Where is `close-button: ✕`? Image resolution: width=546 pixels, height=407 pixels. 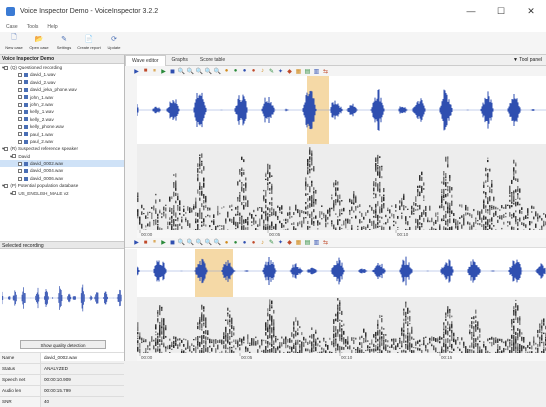 close-button: ✕ is located at coordinates (531, 11).